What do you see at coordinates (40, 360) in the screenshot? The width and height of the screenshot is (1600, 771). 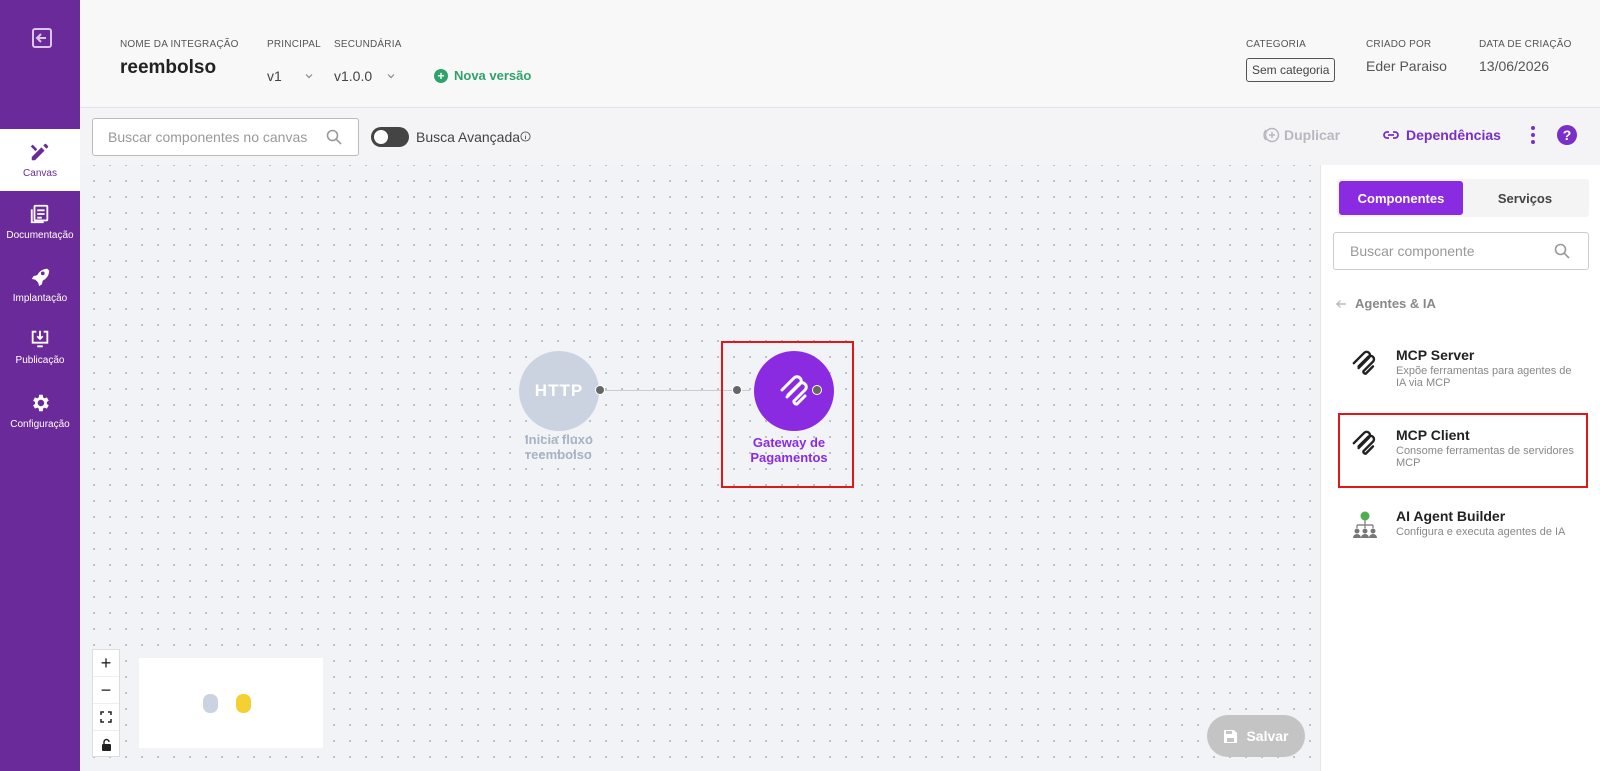 I see `sidebar-item-label: Publicação` at bounding box center [40, 360].